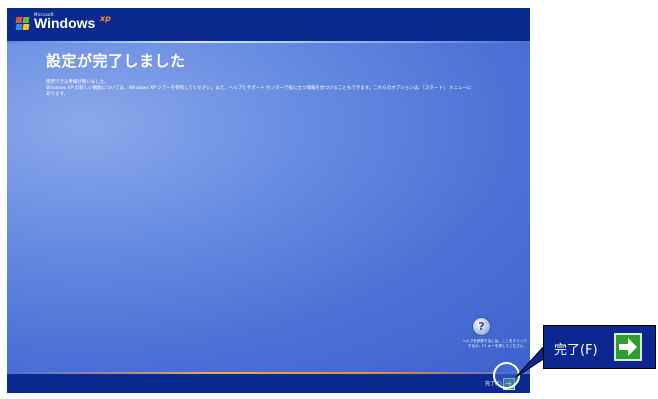  What do you see at coordinates (599, 347) in the screenshot?
I see `finish-callout: 完了(F)` at bounding box center [599, 347].